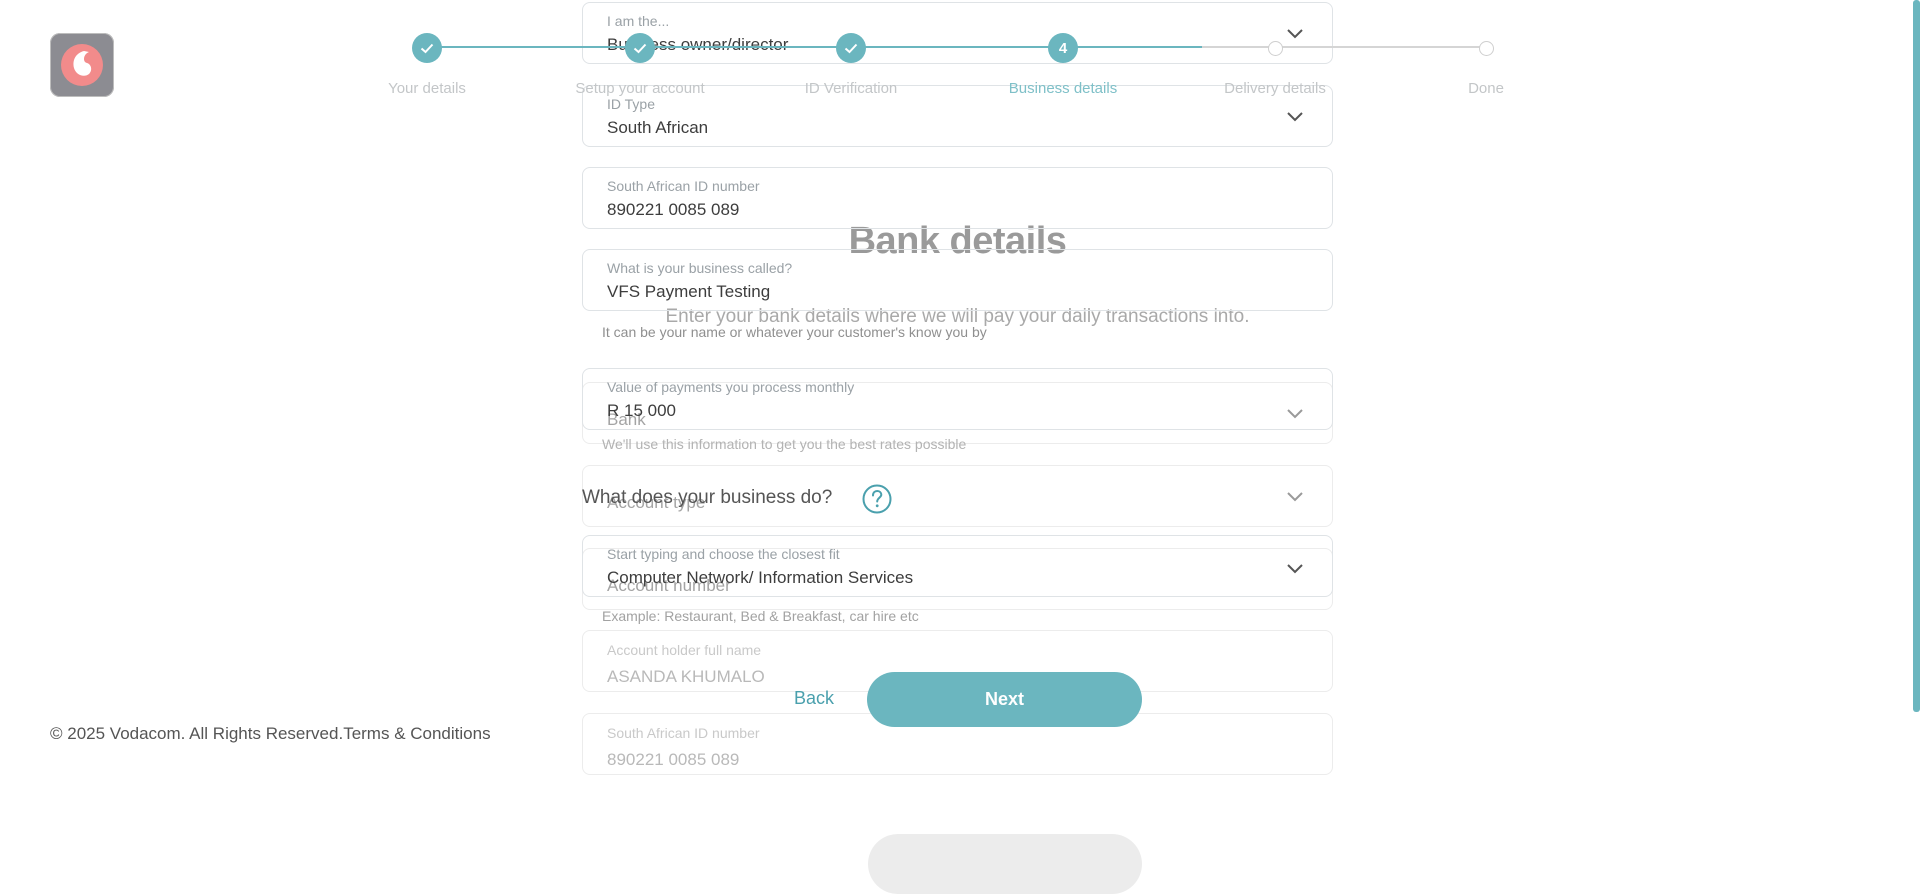 The height and width of the screenshot is (894, 1920). What do you see at coordinates (689, 291) in the screenshot?
I see `business-name-value: VFS Payment Testing` at bounding box center [689, 291].